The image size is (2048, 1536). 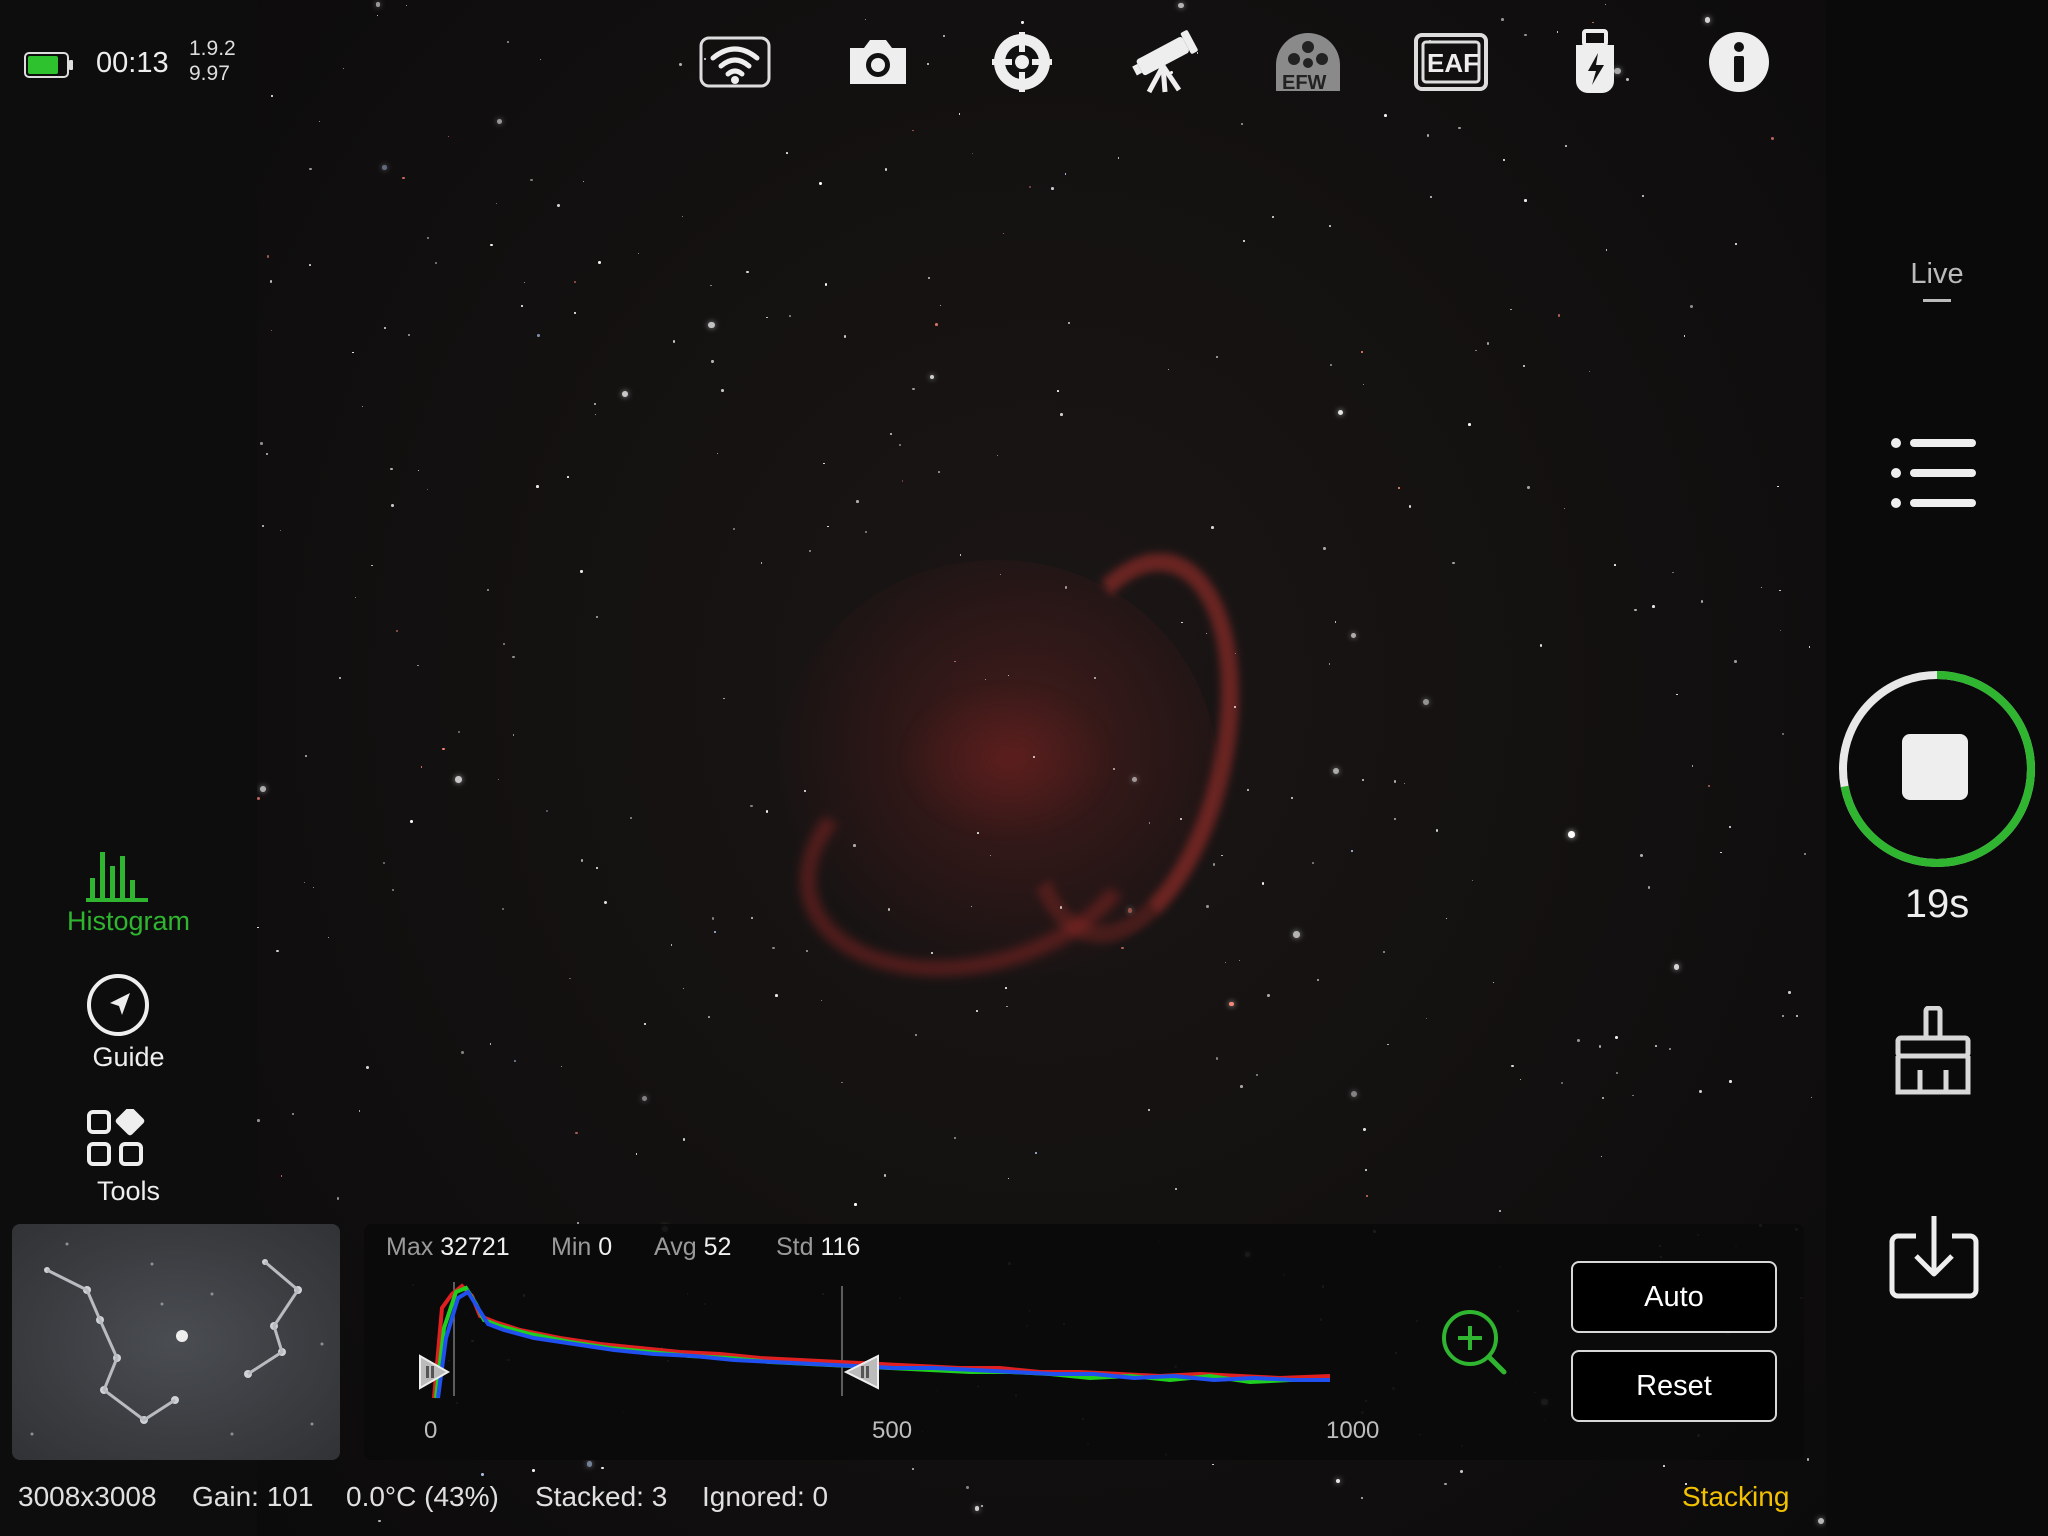 What do you see at coordinates (117, 1140) in the screenshot?
I see `tools-grid-icon` at bounding box center [117, 1140].